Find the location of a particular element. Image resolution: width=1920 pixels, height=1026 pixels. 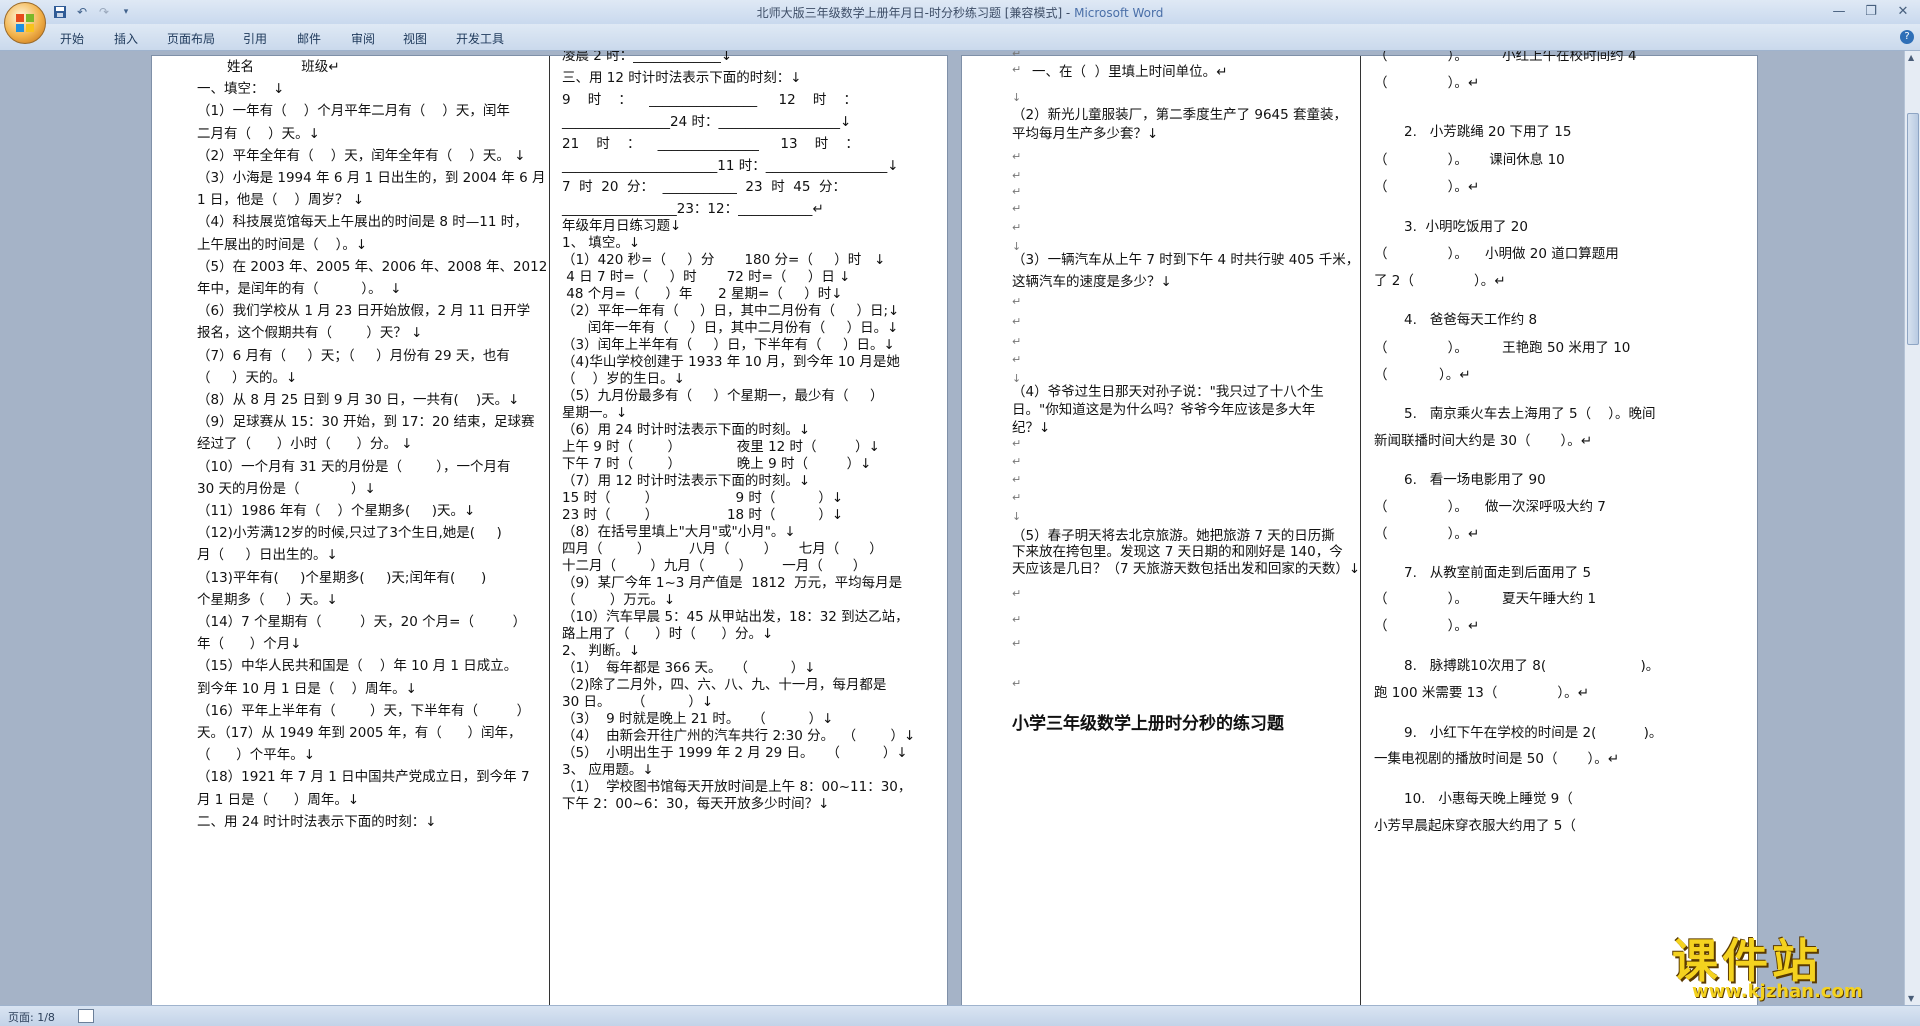

doc-line: 十二月（ ）九月（ ） 一月（ ） is located at coordinates (714, 566).